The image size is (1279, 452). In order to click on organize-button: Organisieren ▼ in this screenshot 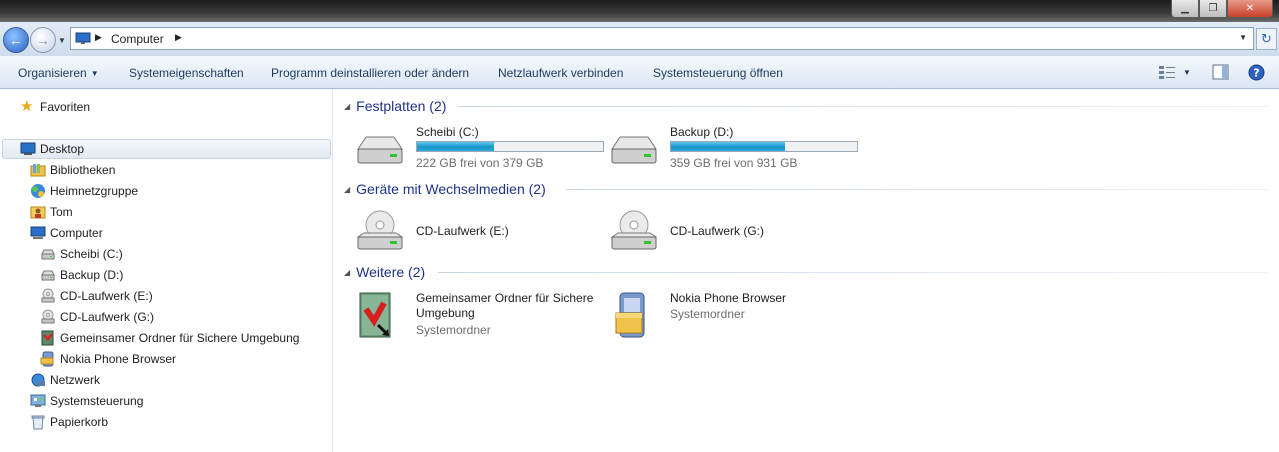, I will do `click(58, 73)`.